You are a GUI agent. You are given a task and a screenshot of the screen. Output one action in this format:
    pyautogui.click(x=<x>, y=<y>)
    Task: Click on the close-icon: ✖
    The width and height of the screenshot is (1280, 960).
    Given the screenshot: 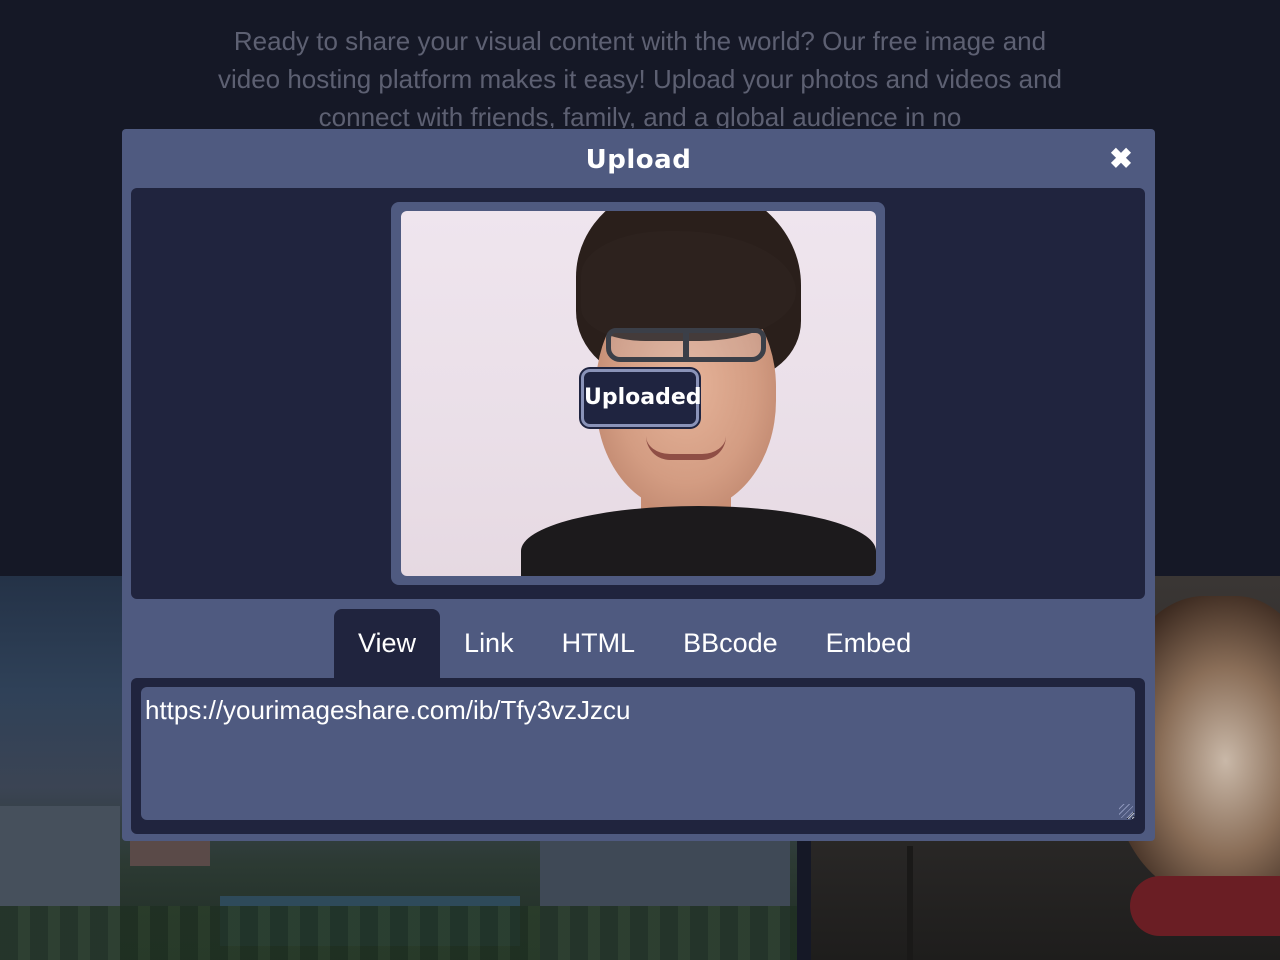 What is the action you would take?
    pyautogui.click(x=1121, y=159)
    